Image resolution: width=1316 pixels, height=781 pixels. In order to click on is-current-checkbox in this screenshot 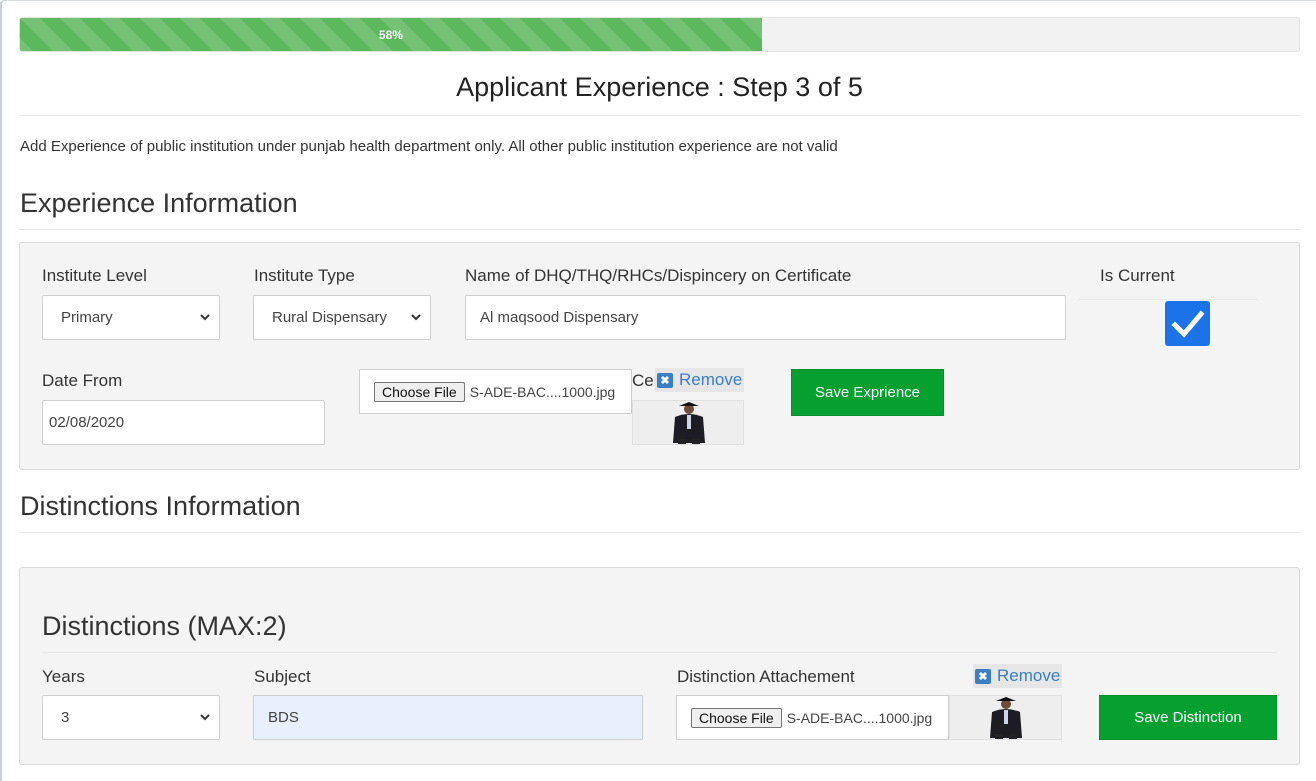, I will do `click(1187, 323)`.